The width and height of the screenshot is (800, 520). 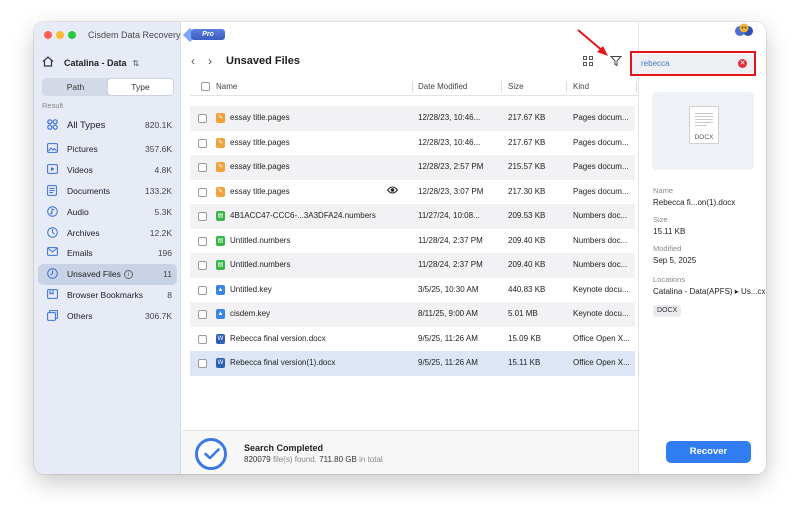 I want to click on column-divider, so click(x=412, y=86).